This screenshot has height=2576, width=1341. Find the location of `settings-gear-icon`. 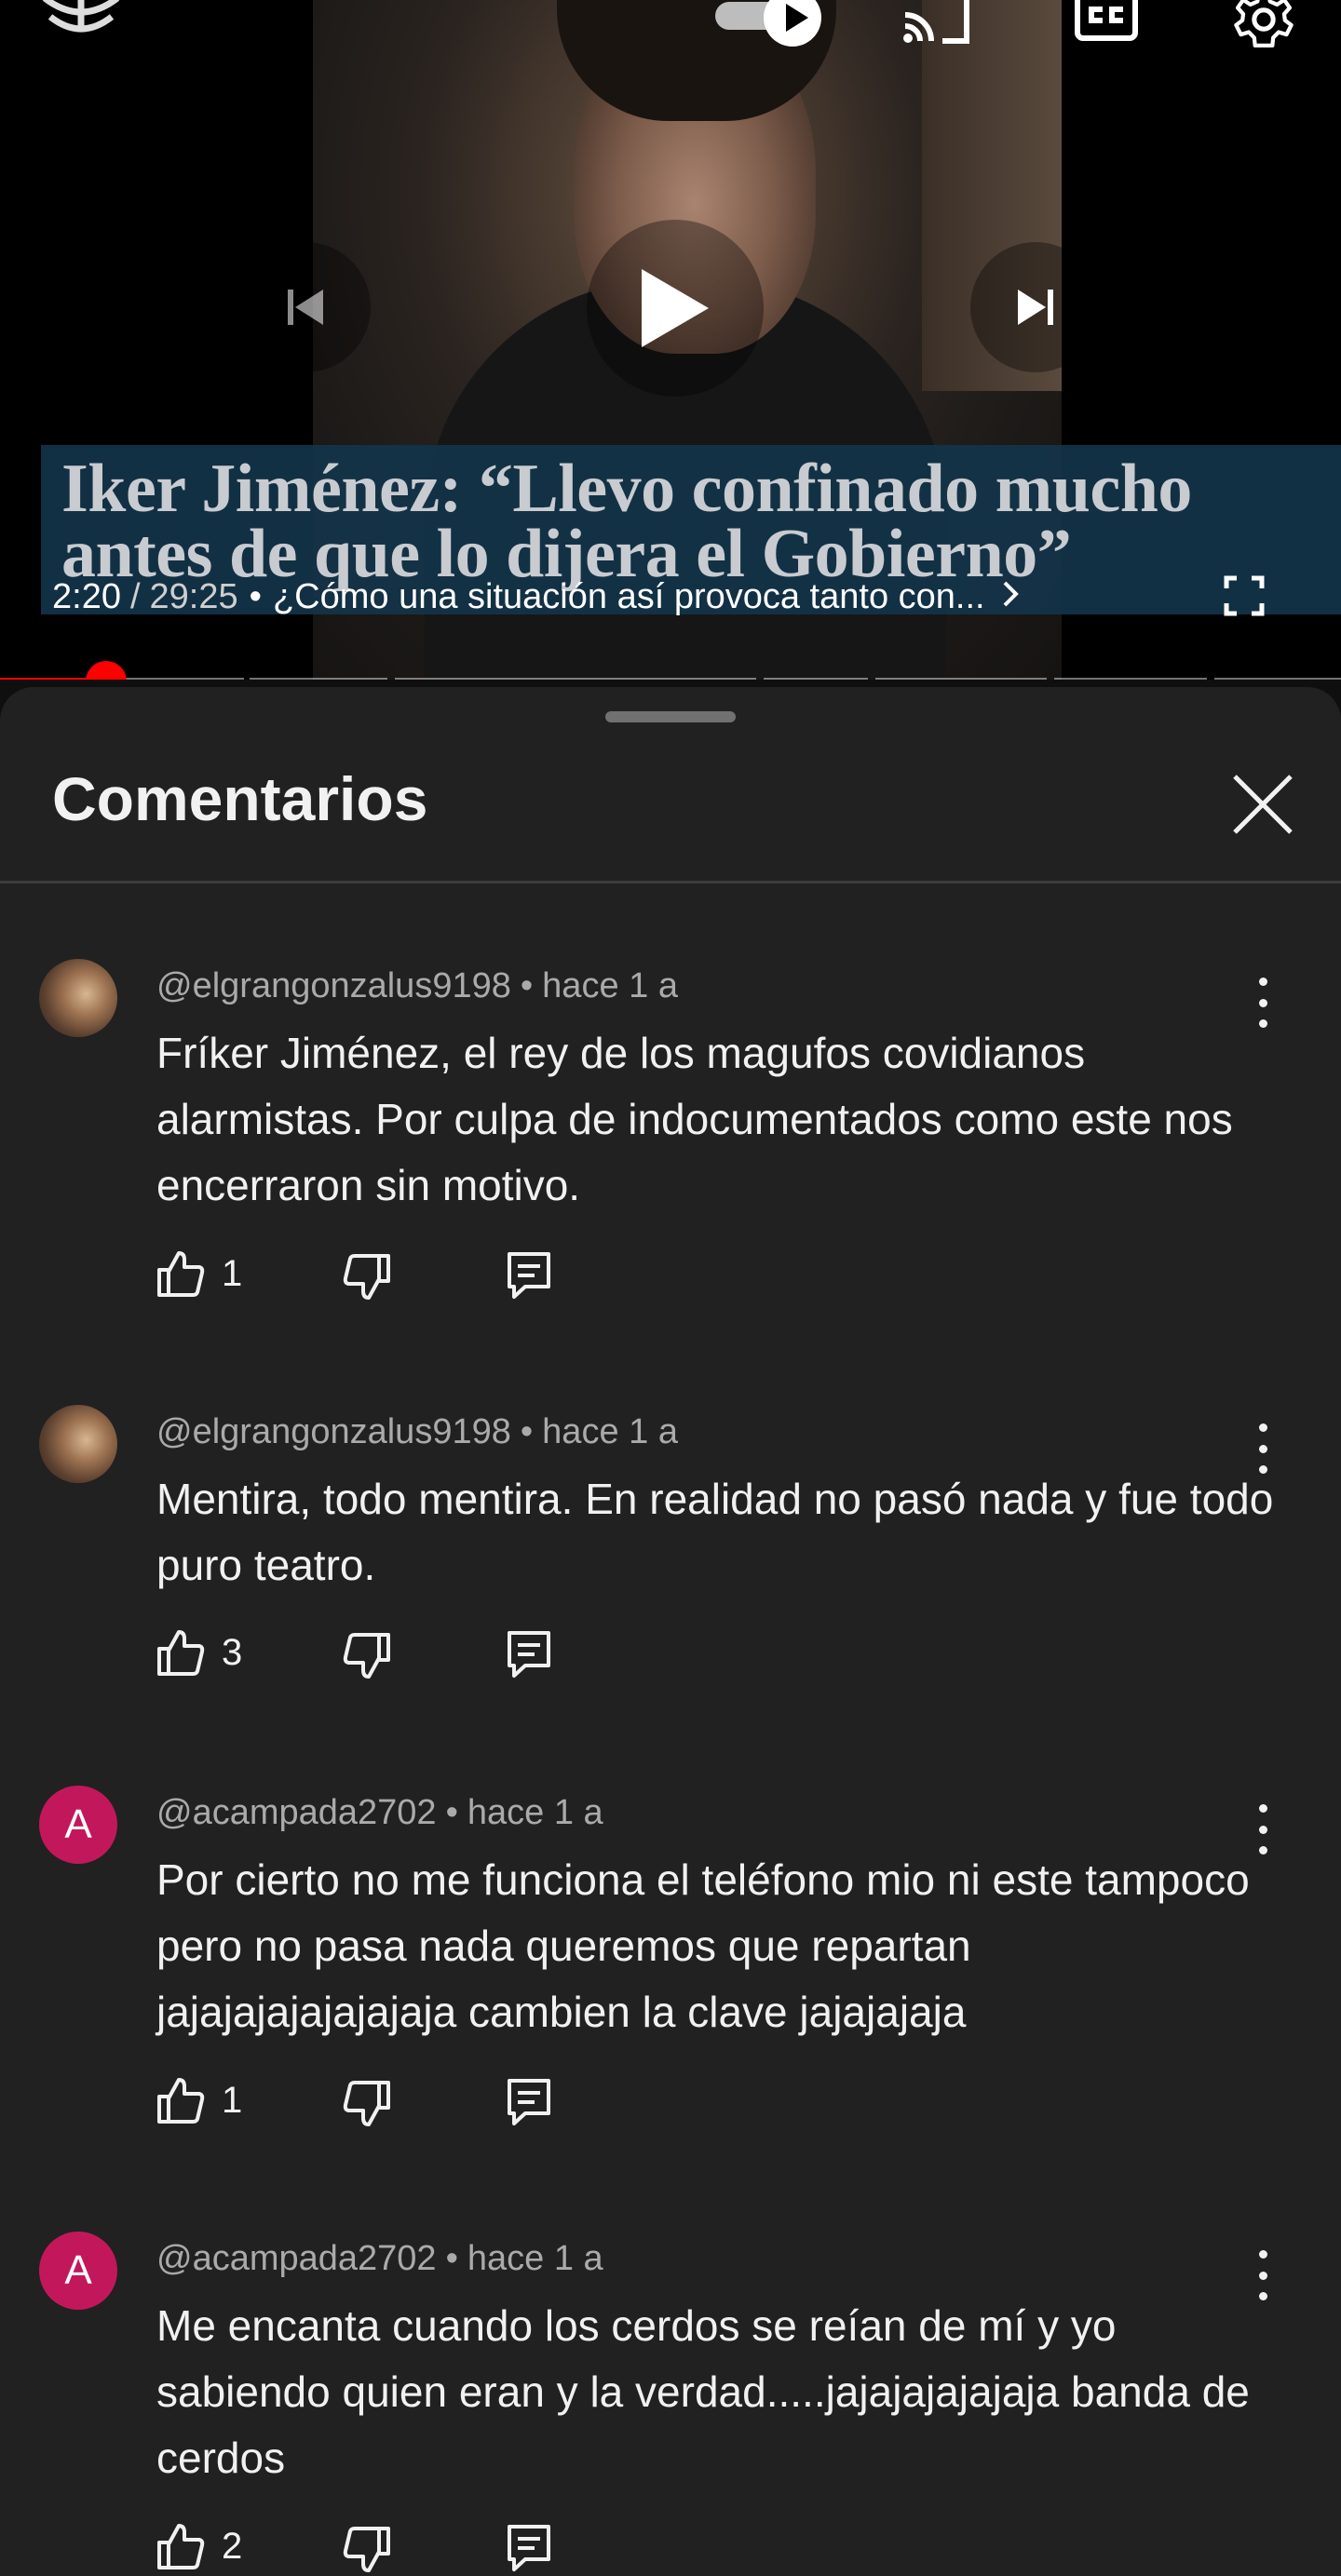

settings-gear-icon is located at coordinates (1263, 25).